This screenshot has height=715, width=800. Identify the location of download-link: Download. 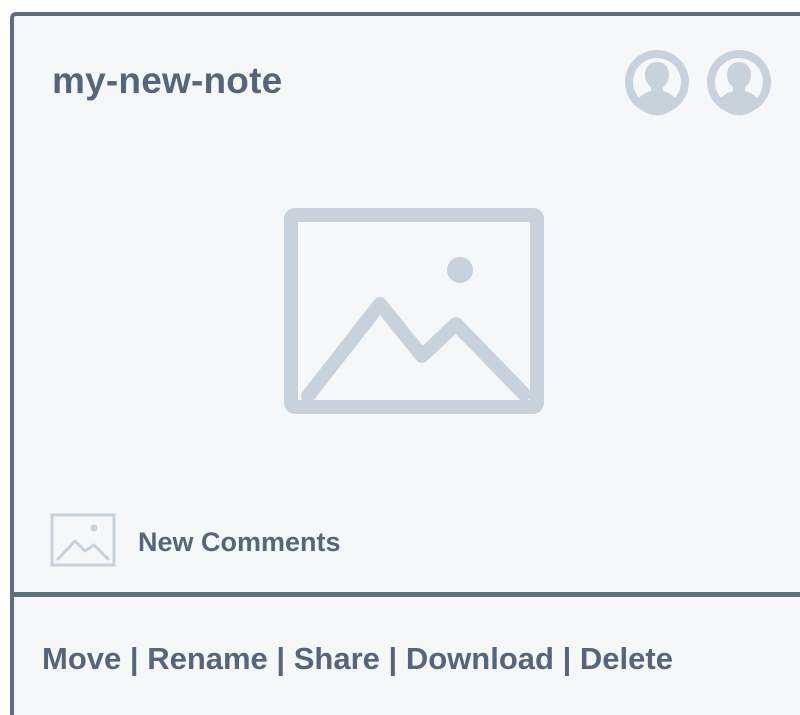
(480, 658).